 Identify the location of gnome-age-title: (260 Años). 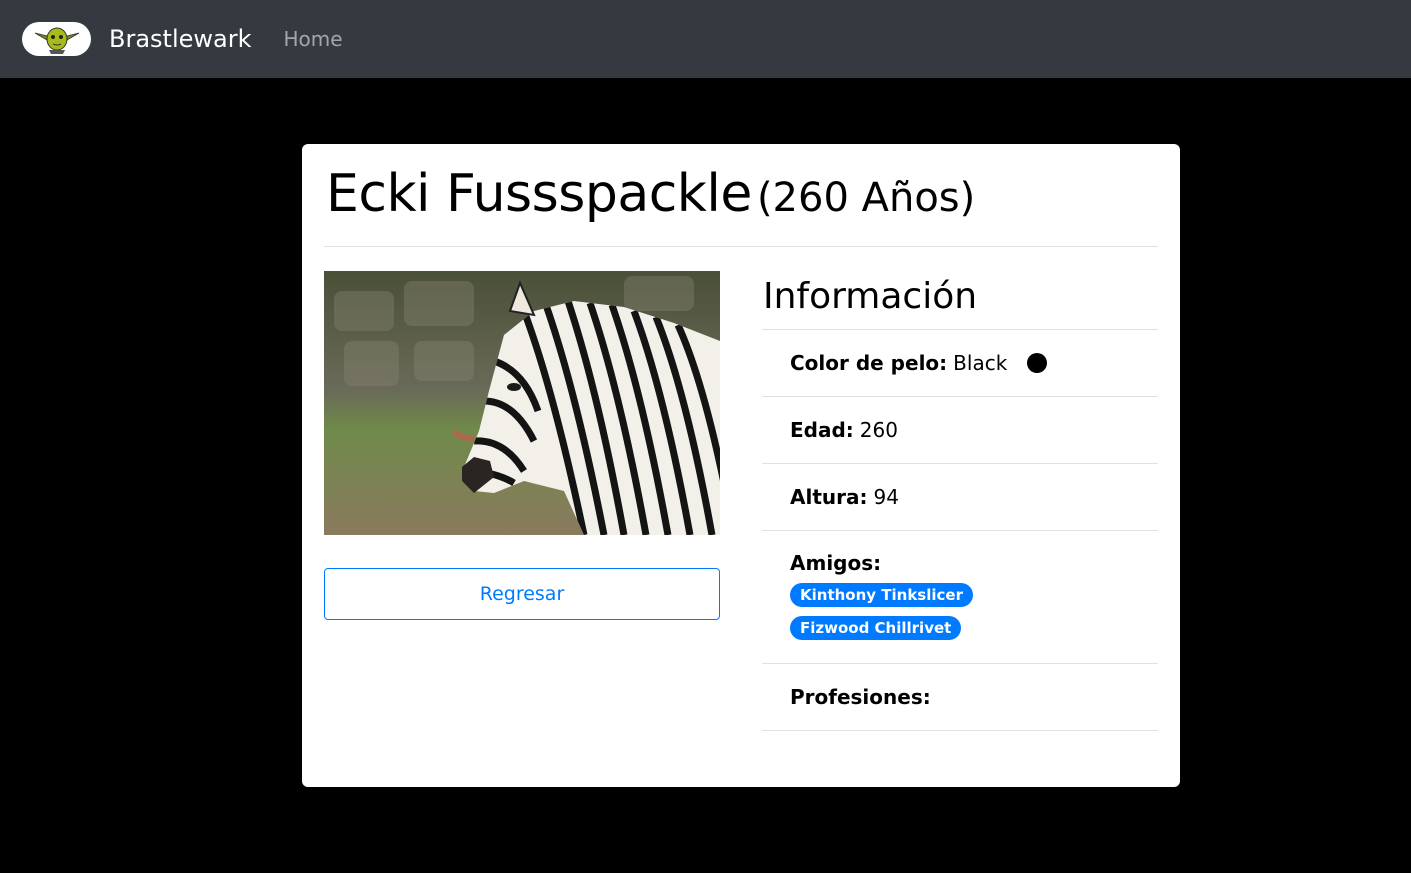
(866, 198).